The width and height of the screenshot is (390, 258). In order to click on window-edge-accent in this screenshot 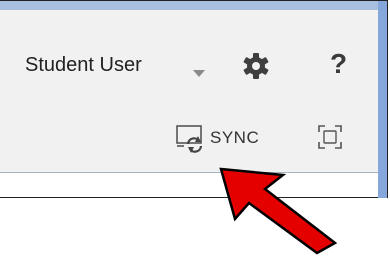, I will do `click(382, 99)`.